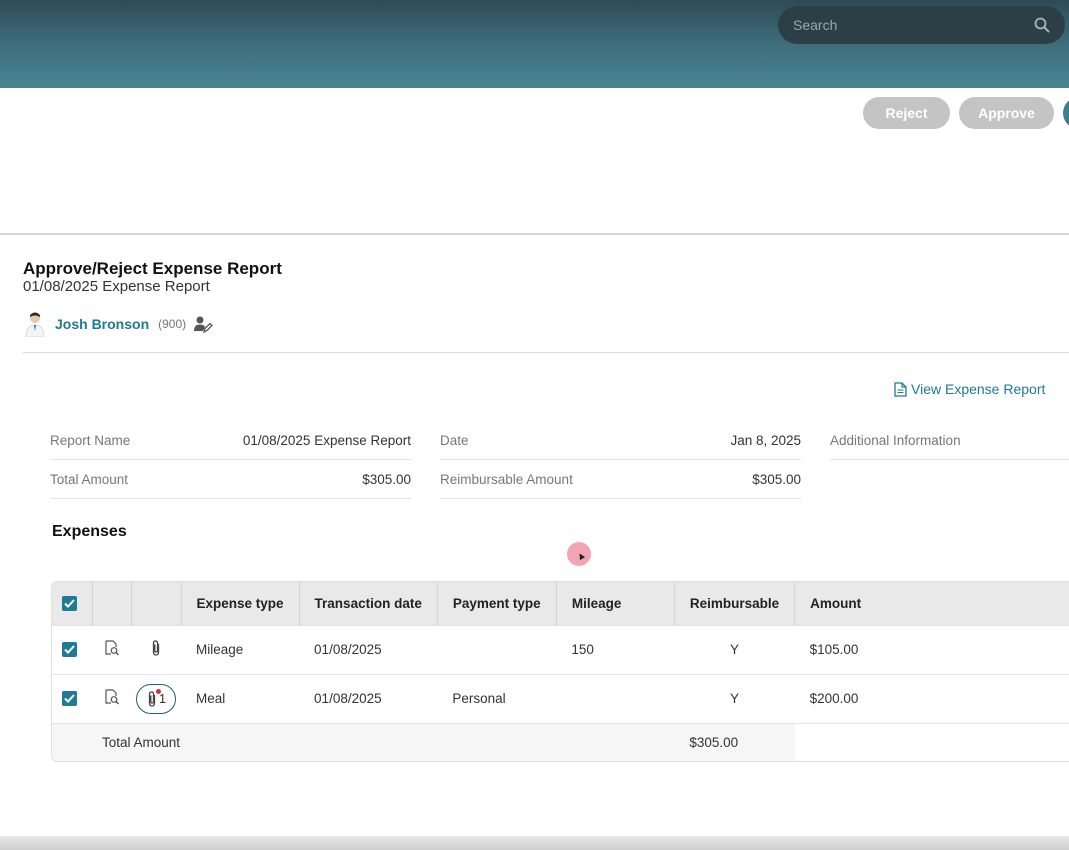  What do you see at coordinates (497, 603) in the screenshot?
I see `column-header-payment-type: Payment type` at bounding box center [497, 603].